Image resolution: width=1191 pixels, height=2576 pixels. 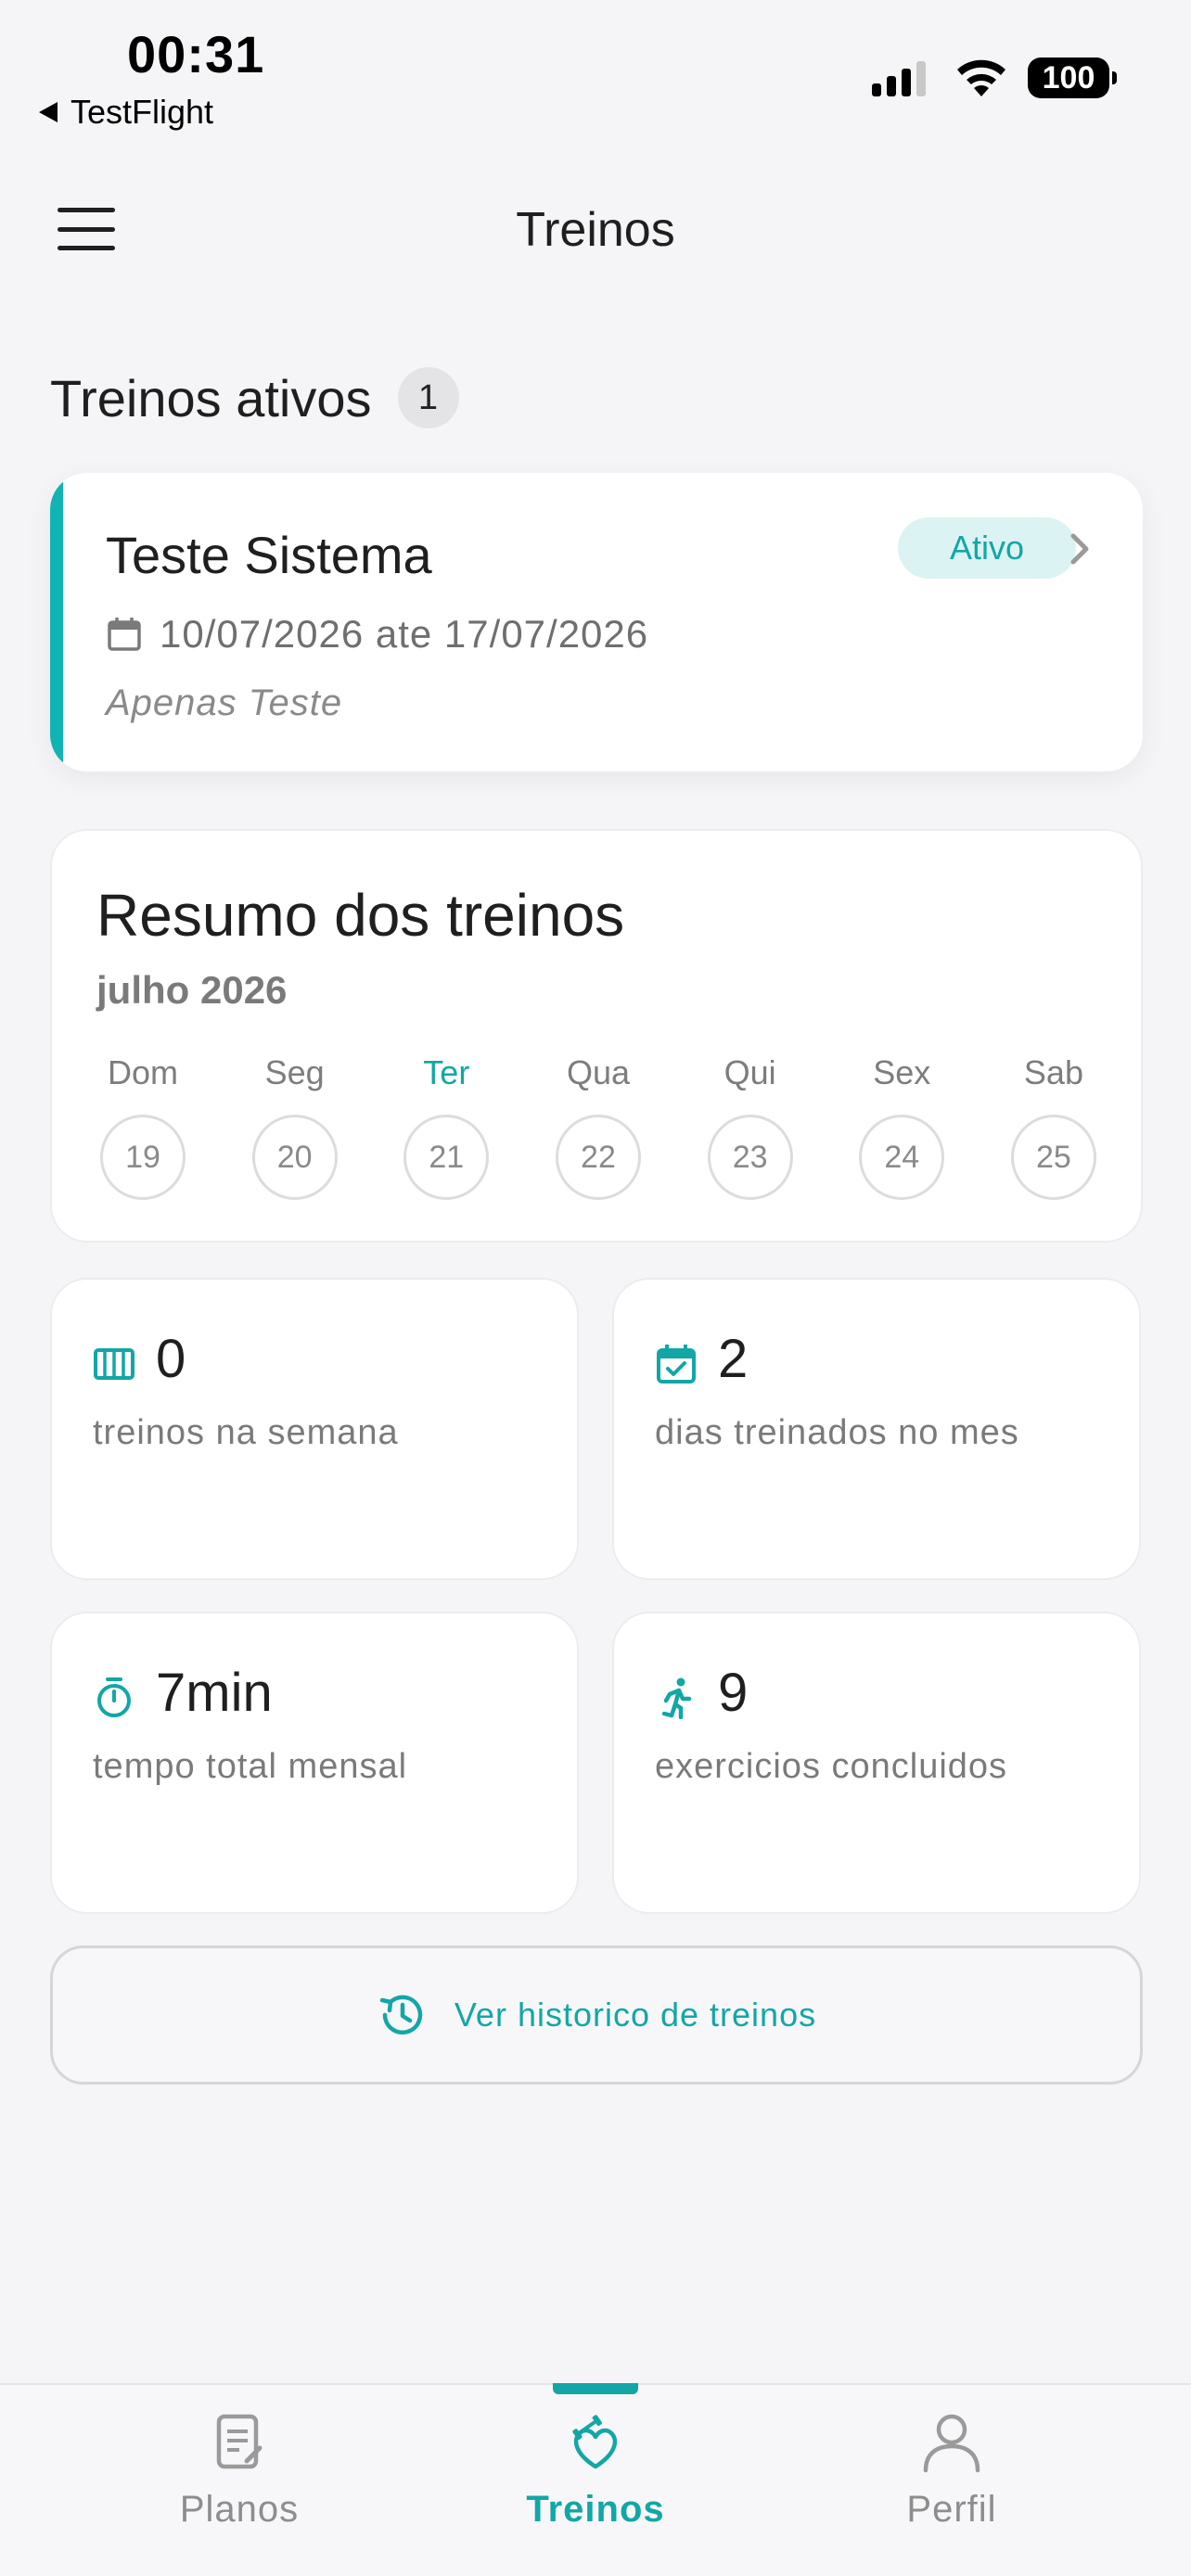 What do you see at coordinates (598, 1072) in the screenshot?
I see `day-name: Qua` at bounding box center [598, 1072].